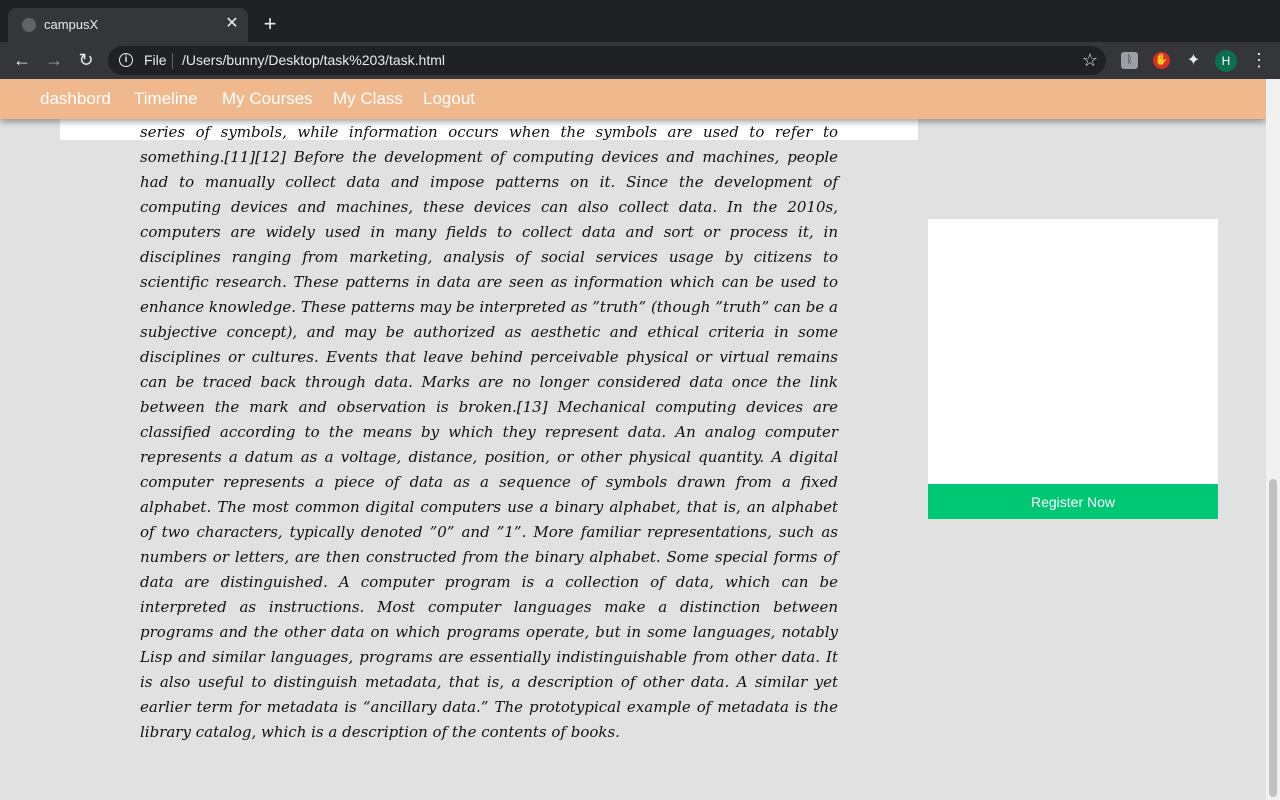 This screenshot has width=1280, height=800. Describe the element at coordinates (1226, 61) in the screenshot. I see `profile-avatar: H` at that location.